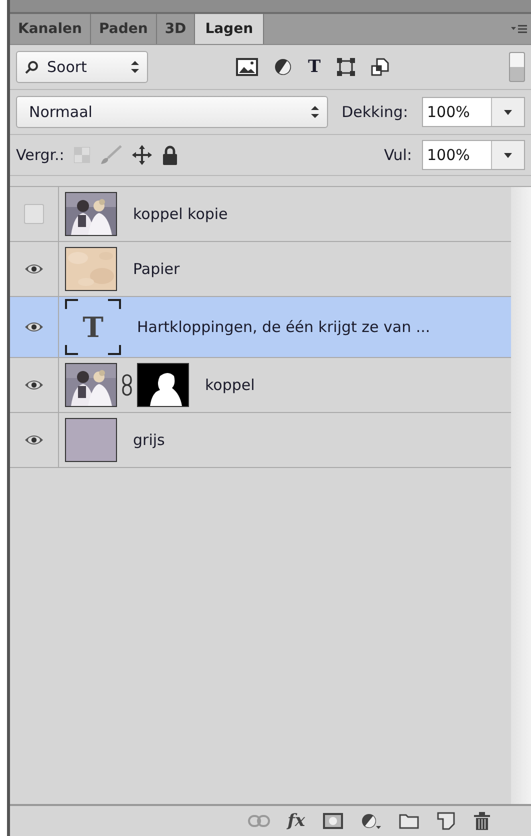 Image resolution: width=531 pixels, height=836 pixels. Describe the element at coordinates (149, 440) in the screenshot. I see `layer-name: grijs` at that location.